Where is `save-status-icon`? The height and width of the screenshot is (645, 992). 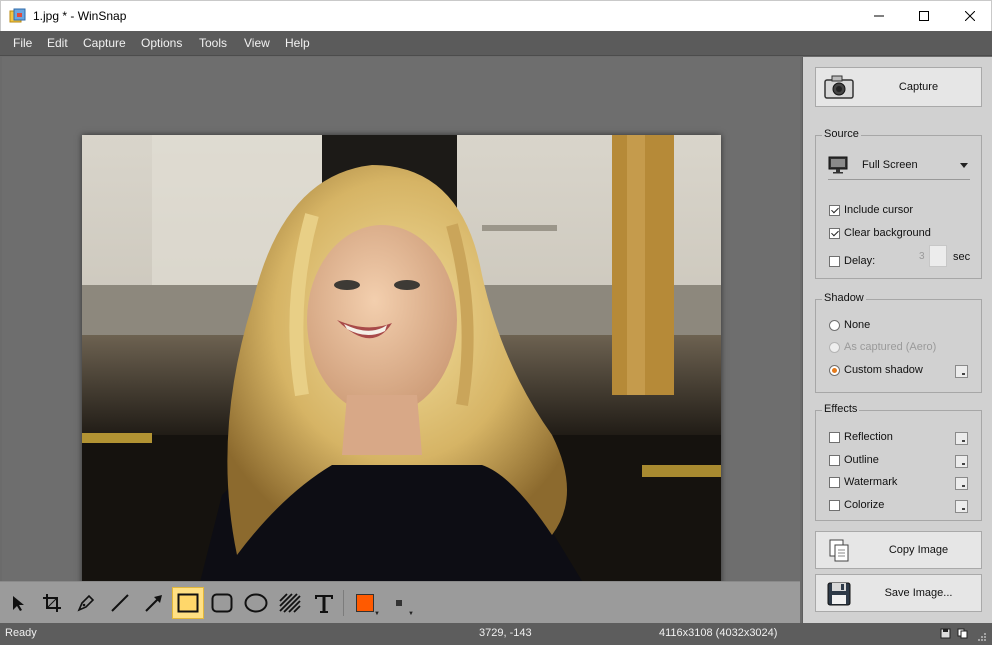
save-status-icon is located at coordinates (945, 633).